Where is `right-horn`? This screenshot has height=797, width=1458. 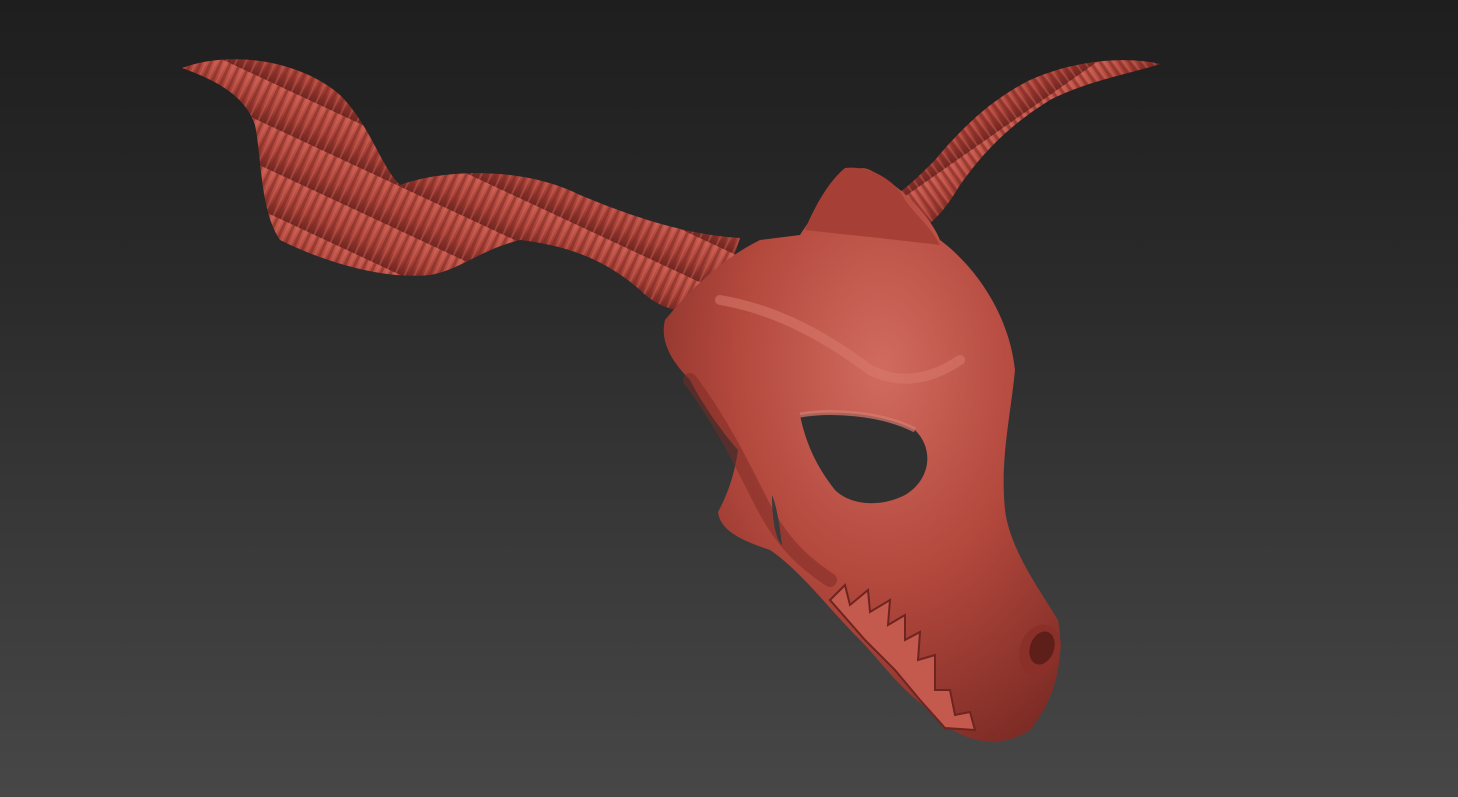 right-horn is located at coordinates (1022, 148).